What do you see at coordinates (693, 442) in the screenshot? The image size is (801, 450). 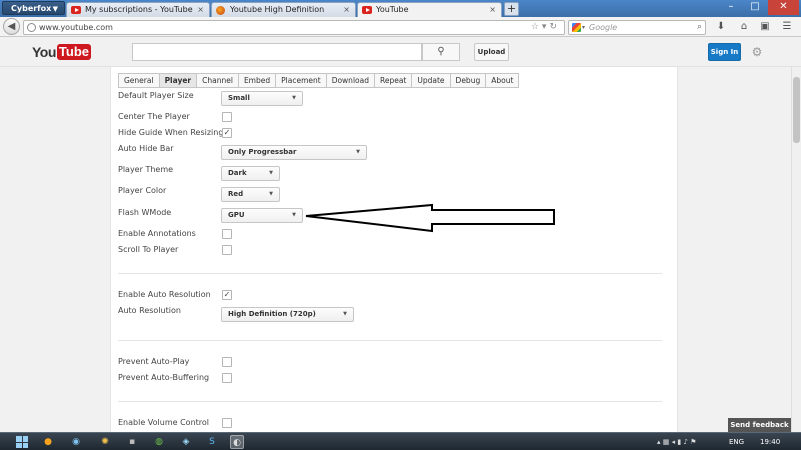 I see `flag-icon: ⚑` at bounding box center [693, 442].